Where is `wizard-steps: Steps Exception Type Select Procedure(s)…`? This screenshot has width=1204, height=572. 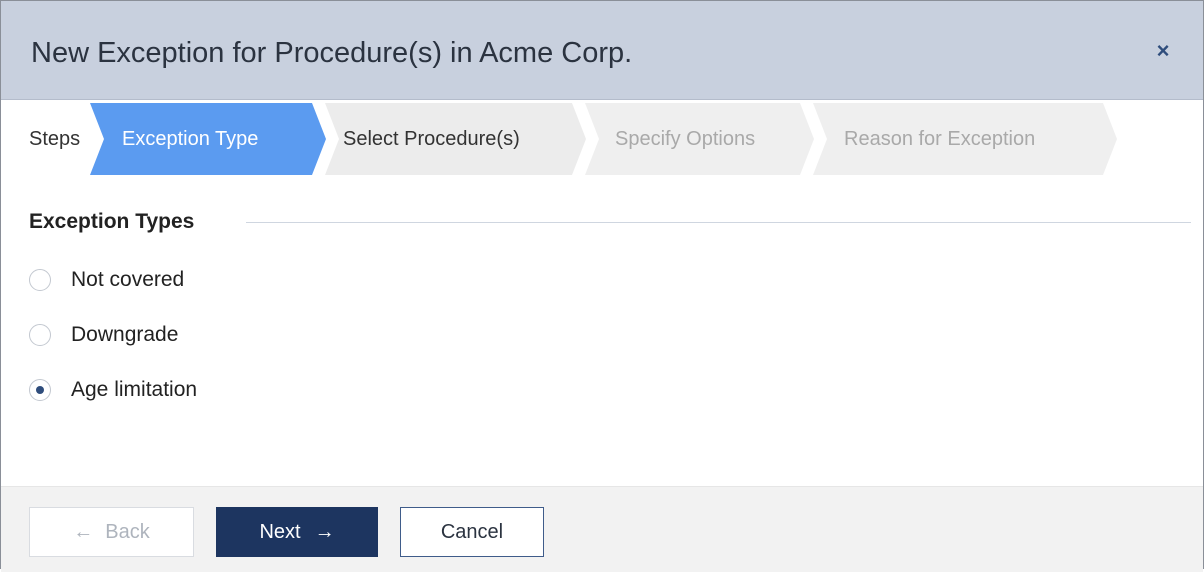
wizard-steps: Steps Exception Type Select Procedure(s)… is located at coordinates (602, 141).